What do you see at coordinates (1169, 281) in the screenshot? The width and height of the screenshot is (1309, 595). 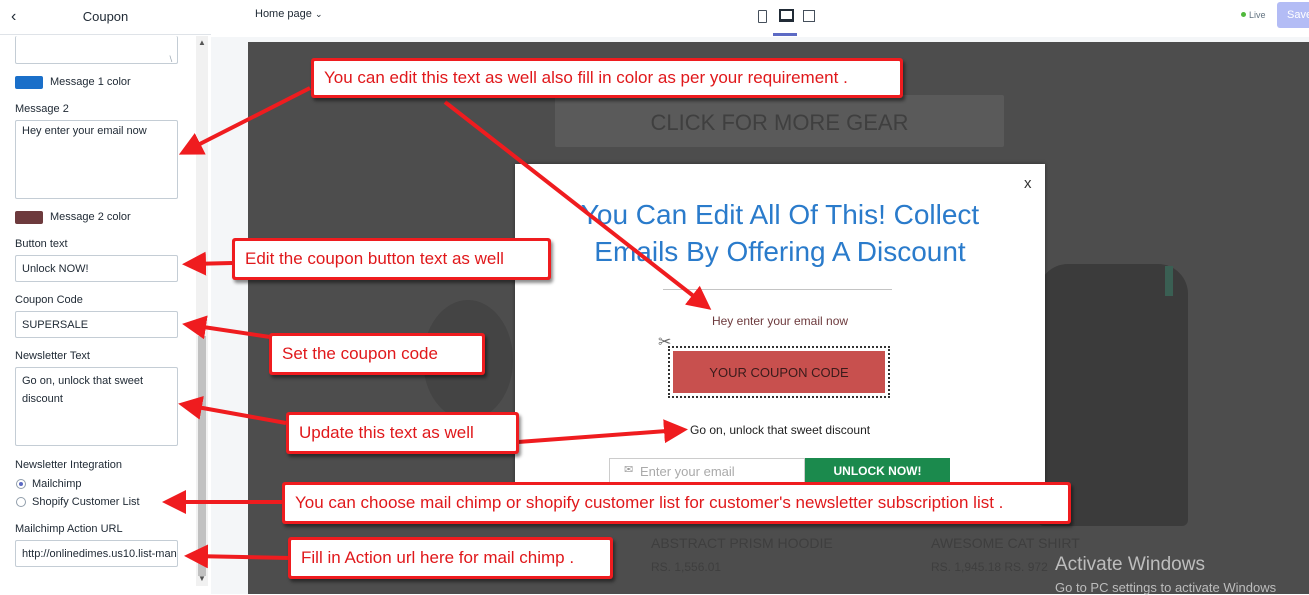 I see `product-tag` at bounding box center [1169, 281].